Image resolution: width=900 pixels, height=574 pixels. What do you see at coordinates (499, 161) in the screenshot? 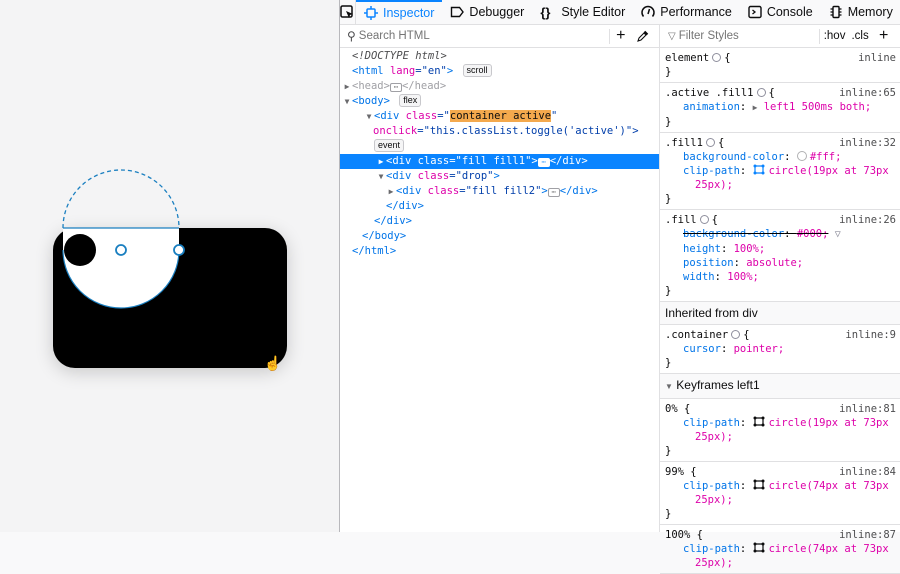
I see `node-fill1-selected: ▶ <div class="fill fill1"> ⋯ </div>` at bounding box center [499, 161].